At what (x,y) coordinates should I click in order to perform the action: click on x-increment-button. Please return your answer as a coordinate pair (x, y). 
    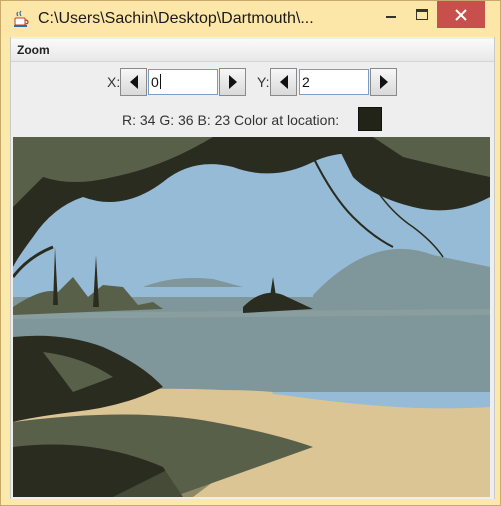
    Looking at the image, I should click on (232, 82).